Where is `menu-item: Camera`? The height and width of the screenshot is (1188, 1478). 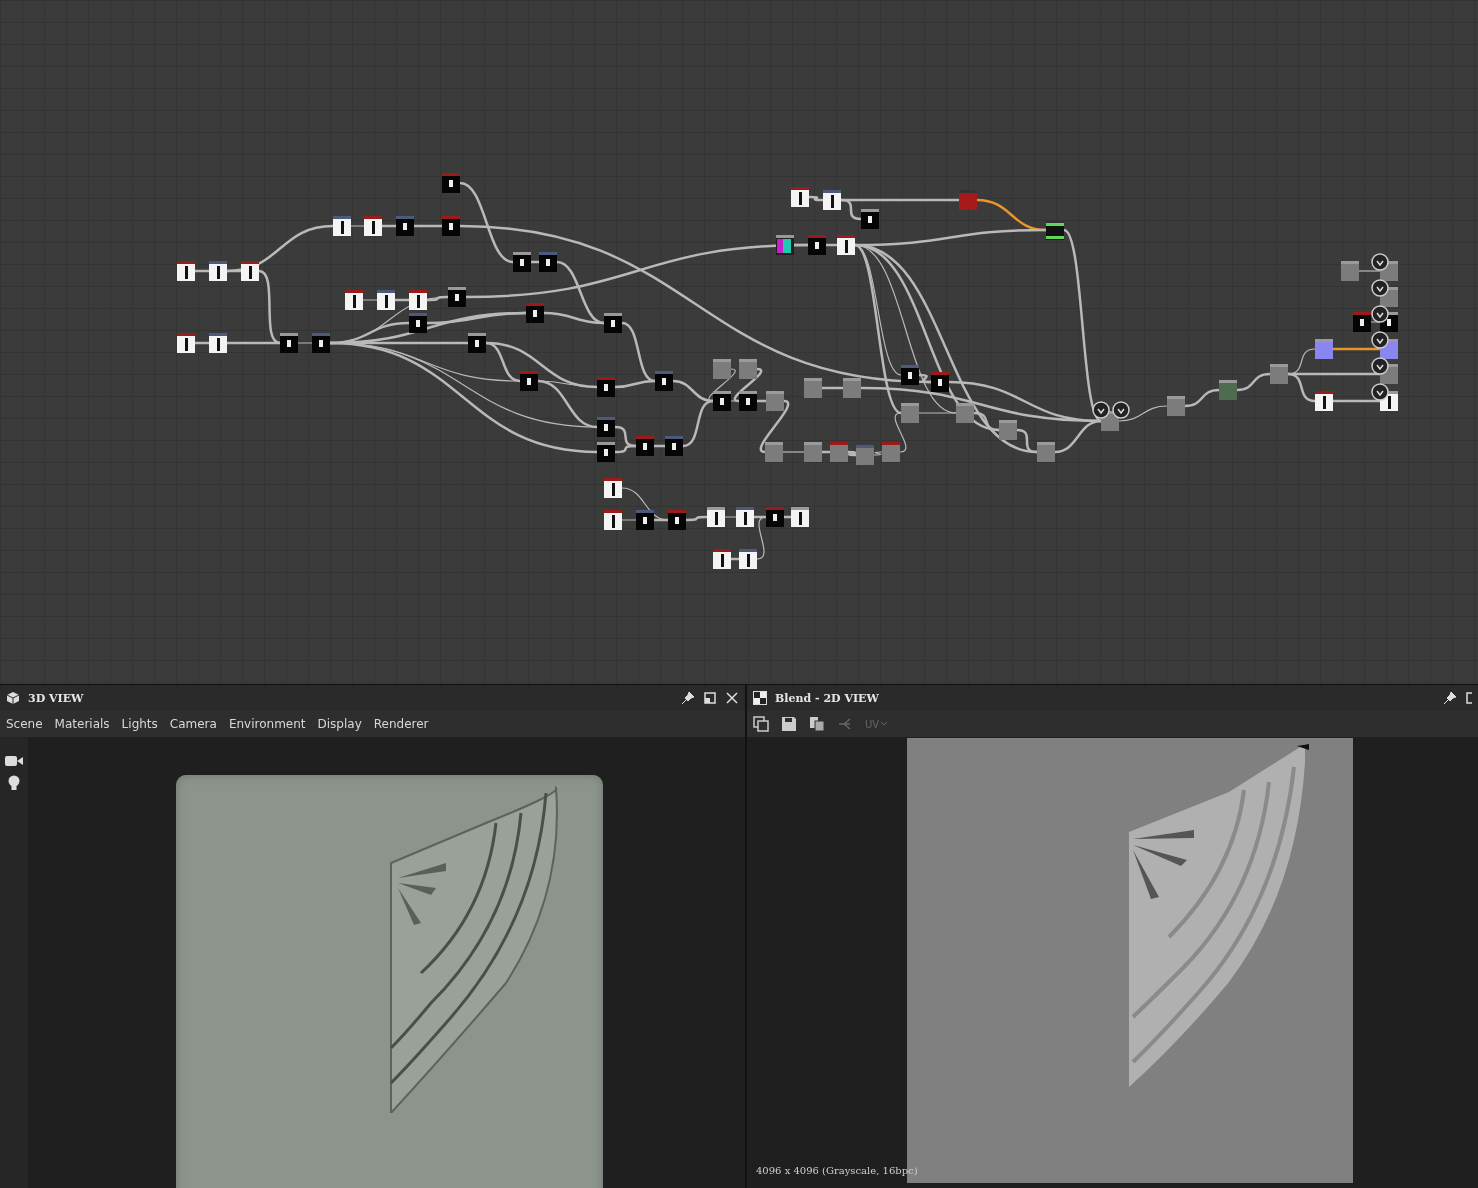
menu-item: Camera is located at coordinates (193, 724).